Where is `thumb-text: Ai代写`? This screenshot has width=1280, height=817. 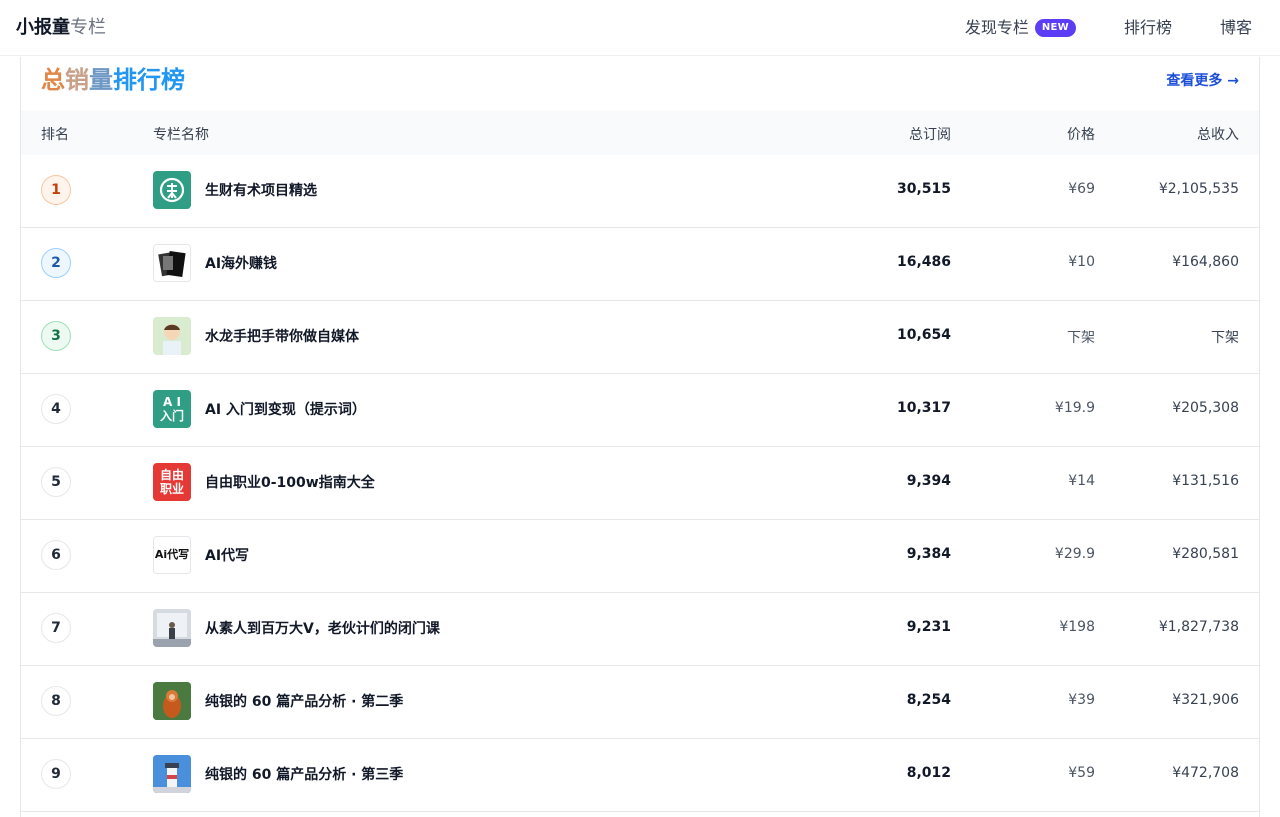
thumb-text: Ai代写 is located at coordinates (172, 555).